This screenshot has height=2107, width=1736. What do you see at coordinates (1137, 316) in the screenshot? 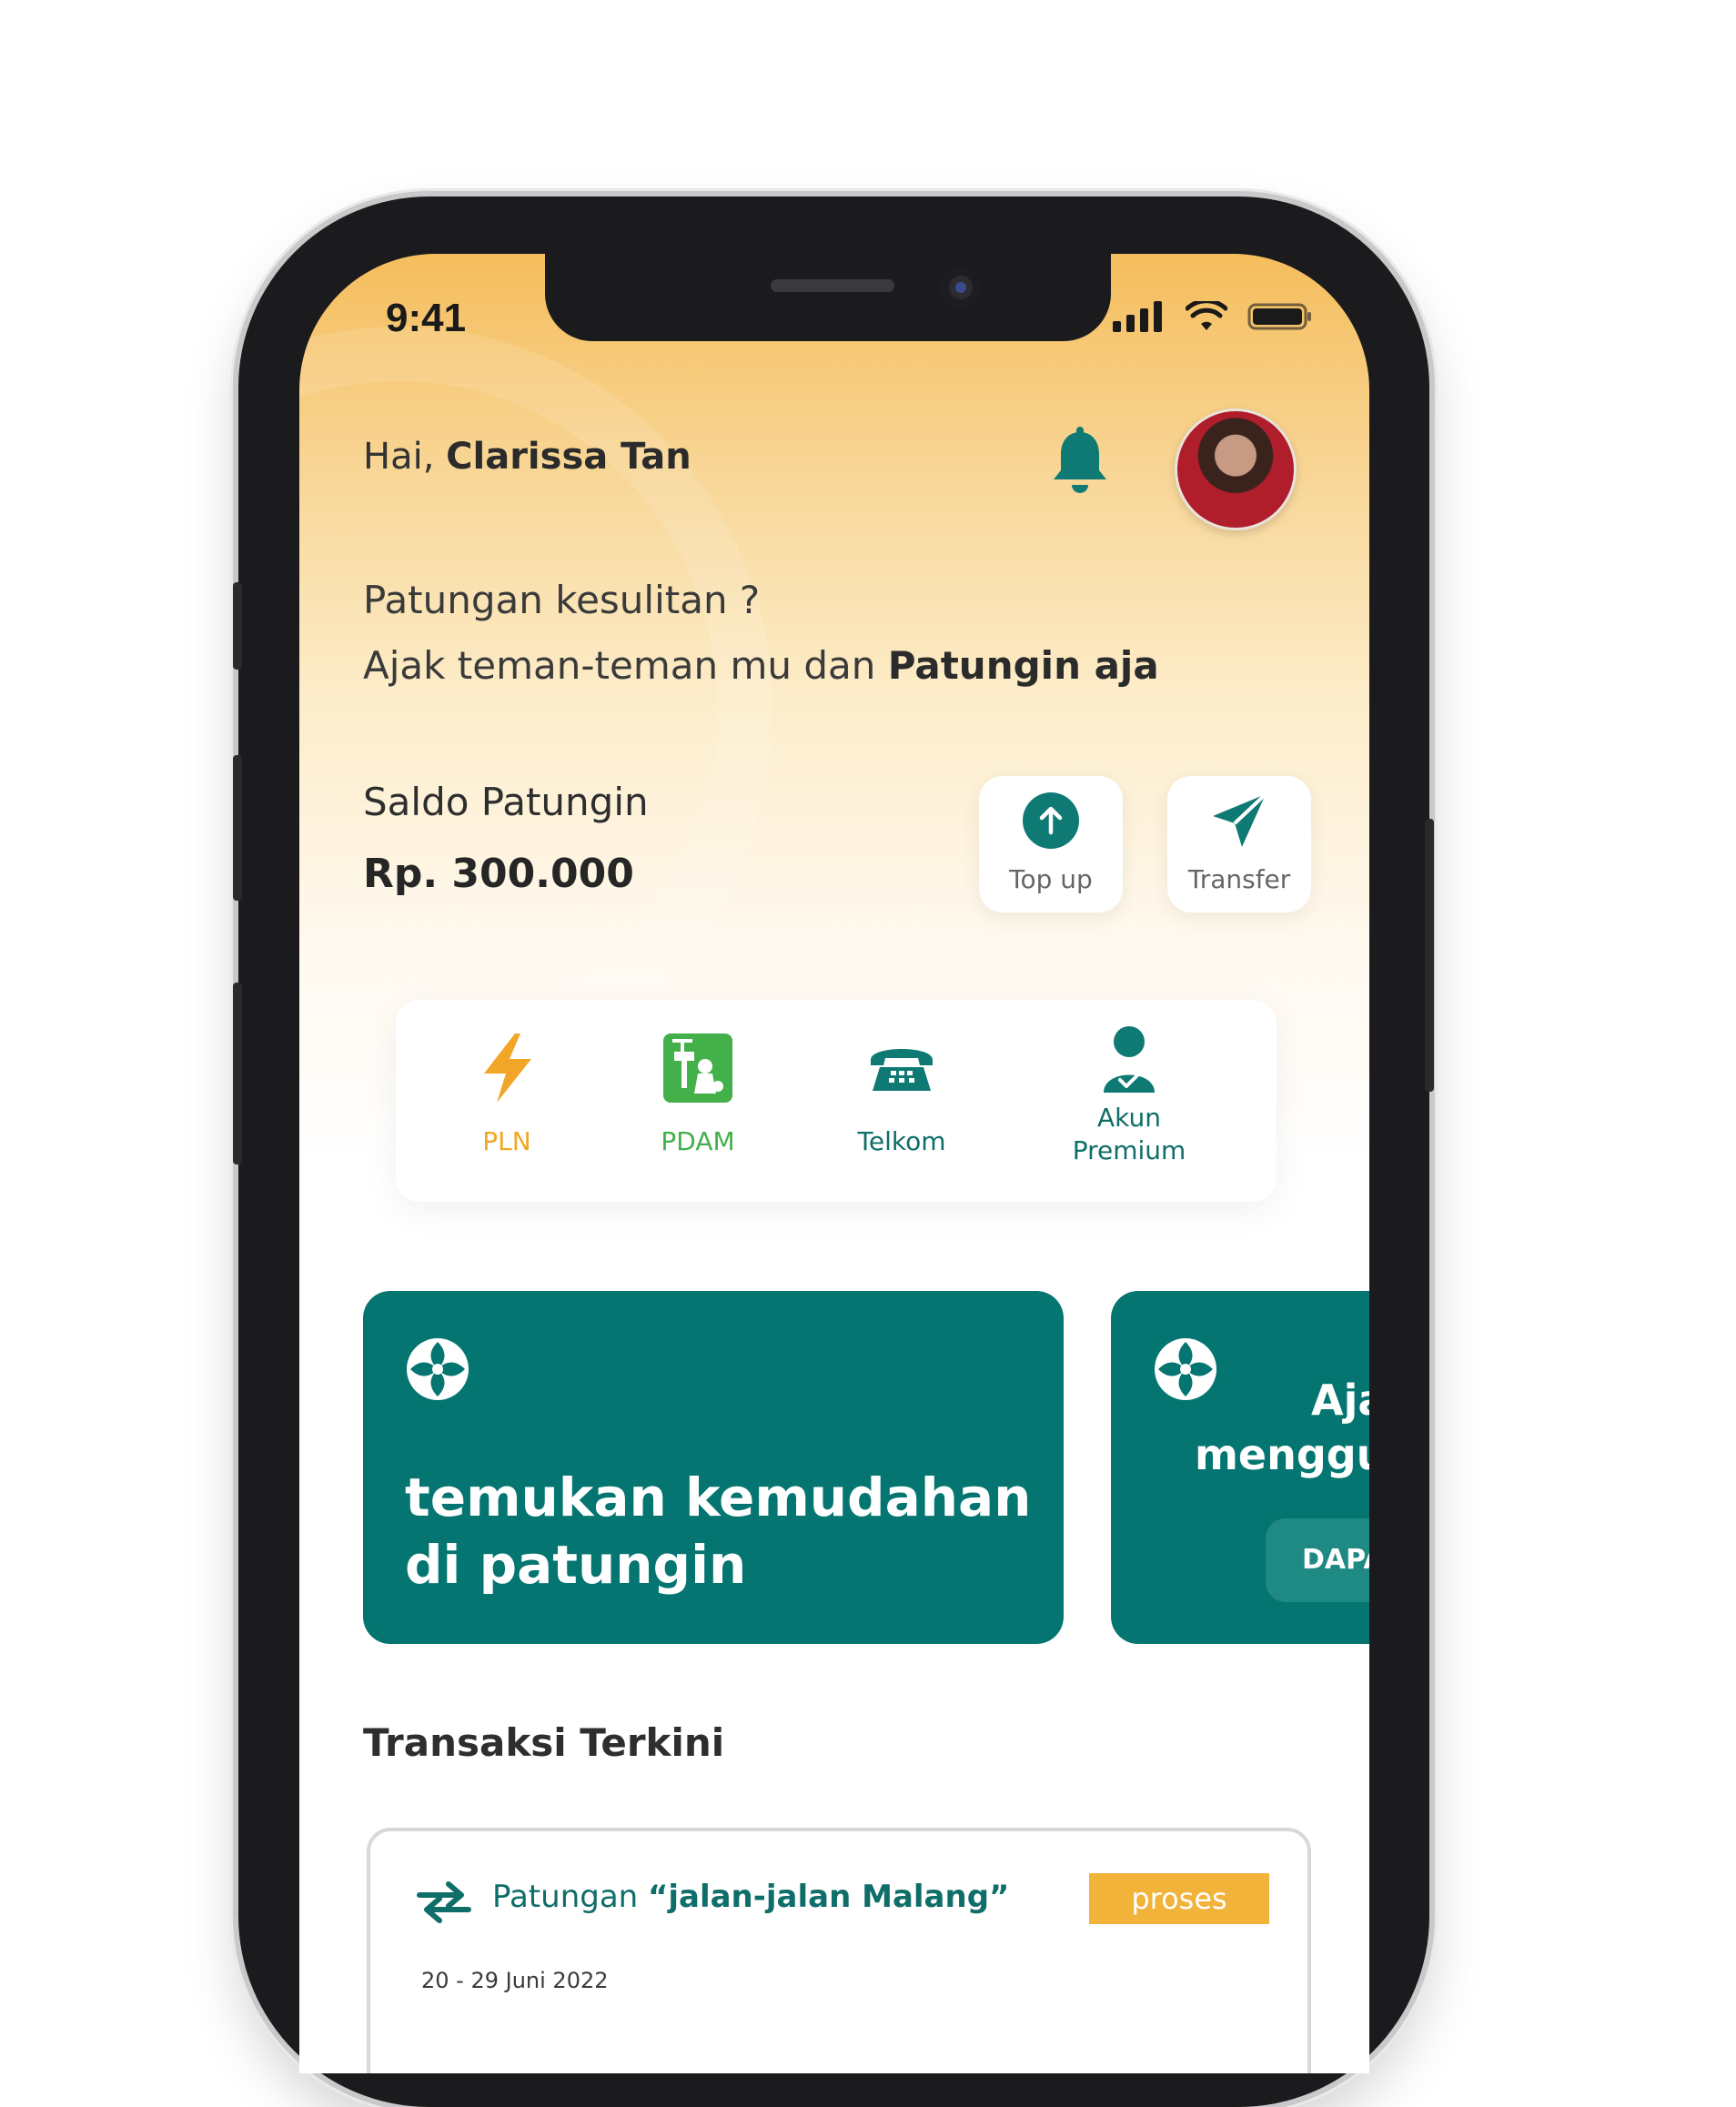
I see `signal-icon` at bounding box center [1137, 316].